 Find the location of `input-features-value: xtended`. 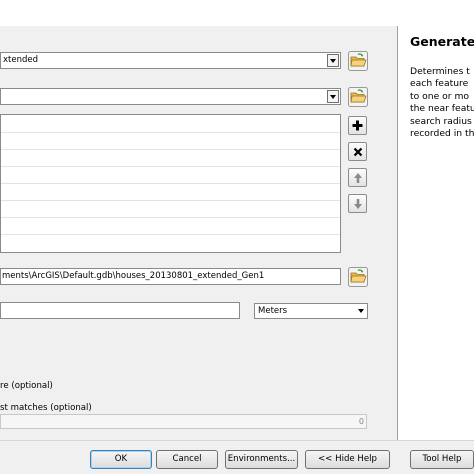

input-features-value: xtended is located at coordinates (21, 60).